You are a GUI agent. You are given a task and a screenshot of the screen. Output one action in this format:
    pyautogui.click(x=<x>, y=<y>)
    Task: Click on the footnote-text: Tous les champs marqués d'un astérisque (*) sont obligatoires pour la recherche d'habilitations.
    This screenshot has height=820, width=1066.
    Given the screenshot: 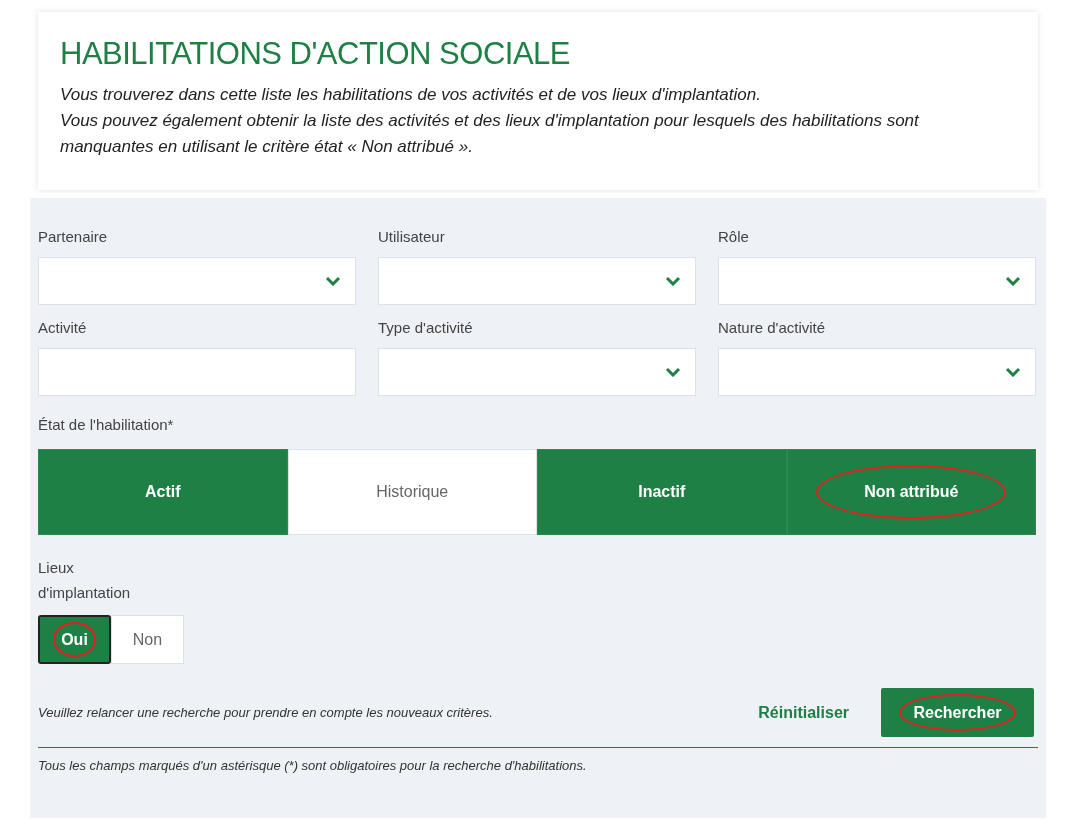 What is the action you would take?
    pyautogui.click(x=313, y=765)
    